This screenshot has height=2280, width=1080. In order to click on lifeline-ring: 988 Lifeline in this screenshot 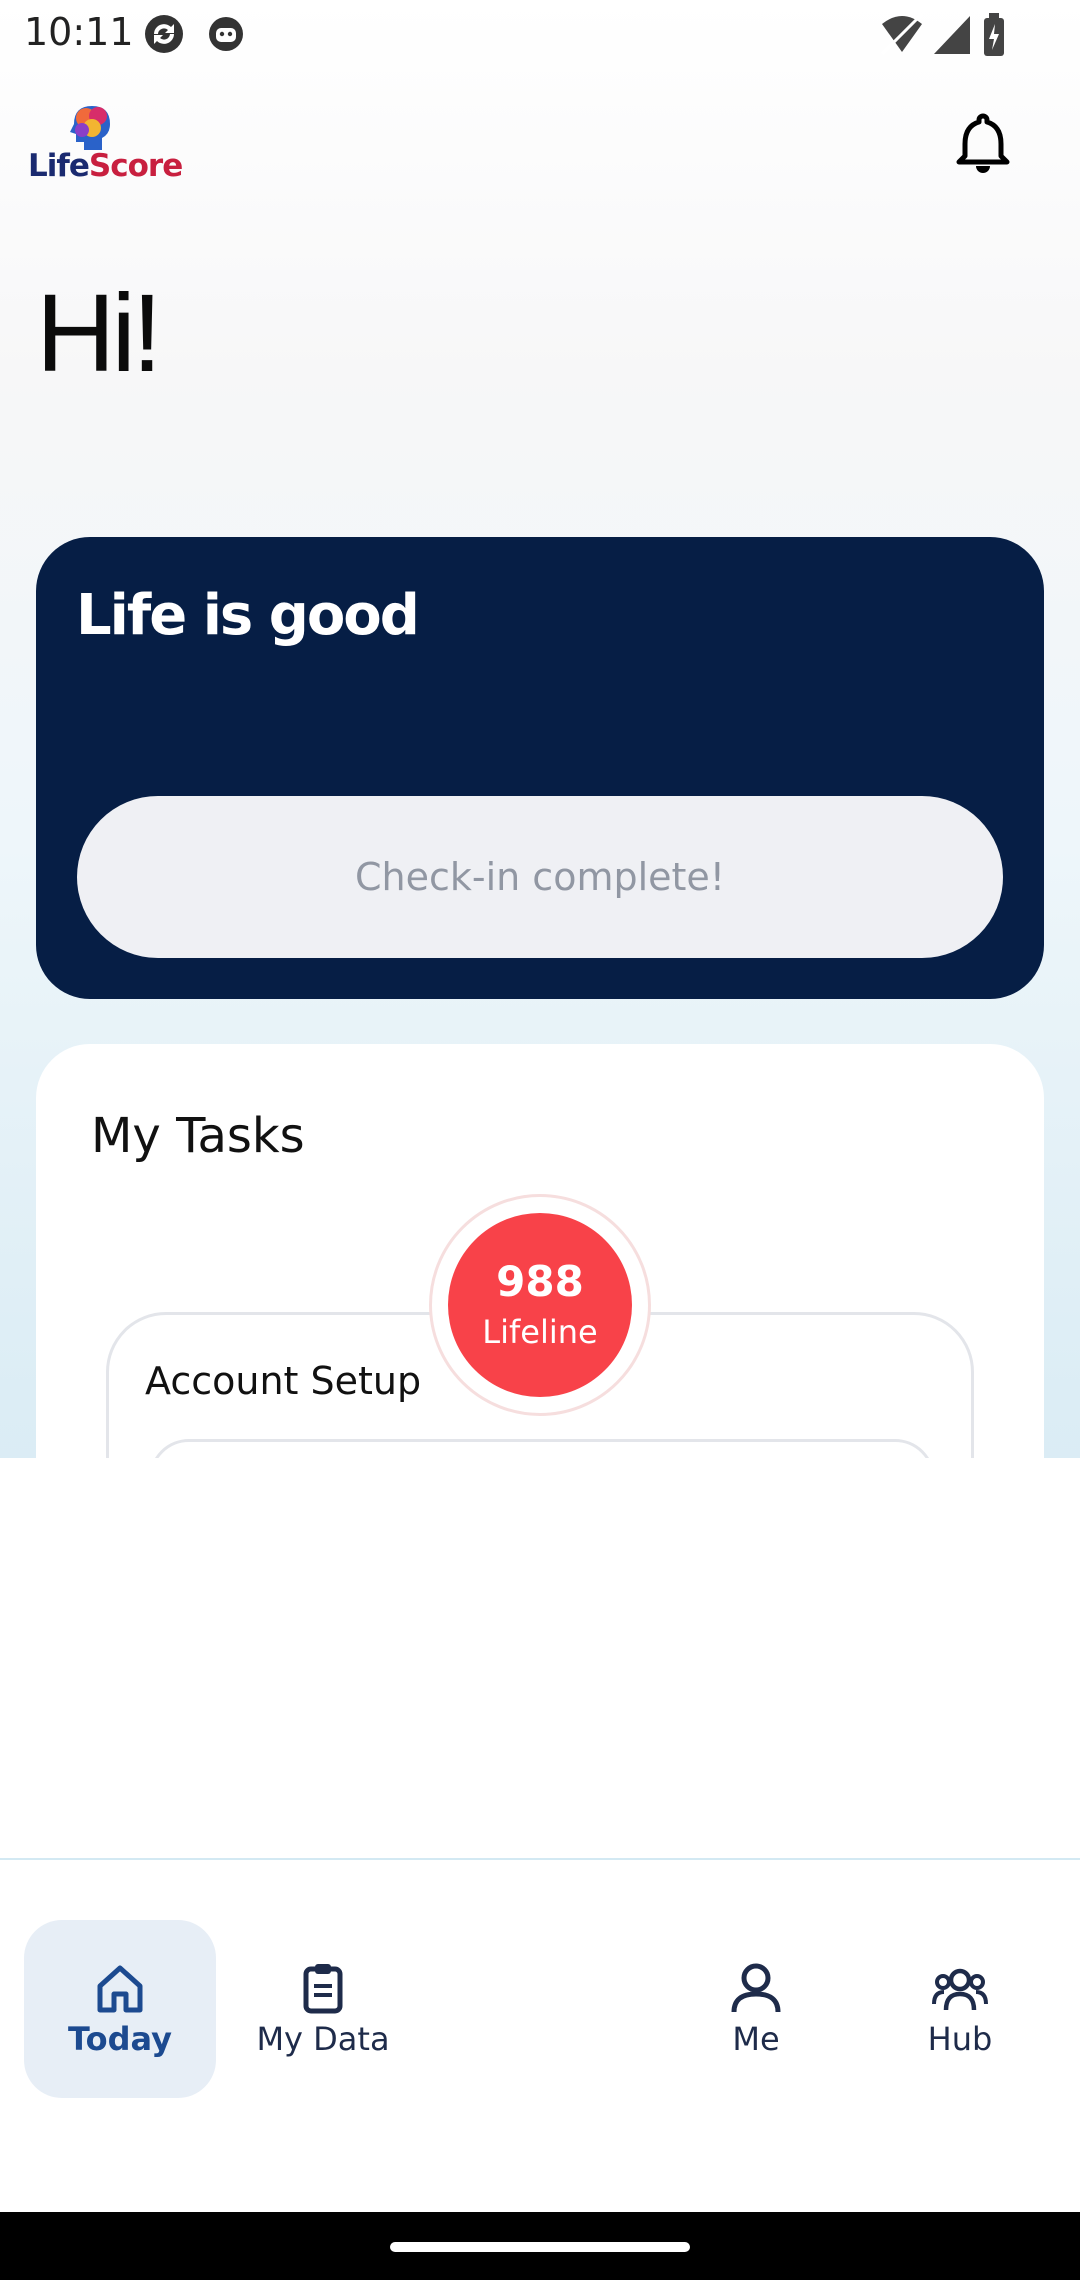, I will do `click(540, 1305)`.